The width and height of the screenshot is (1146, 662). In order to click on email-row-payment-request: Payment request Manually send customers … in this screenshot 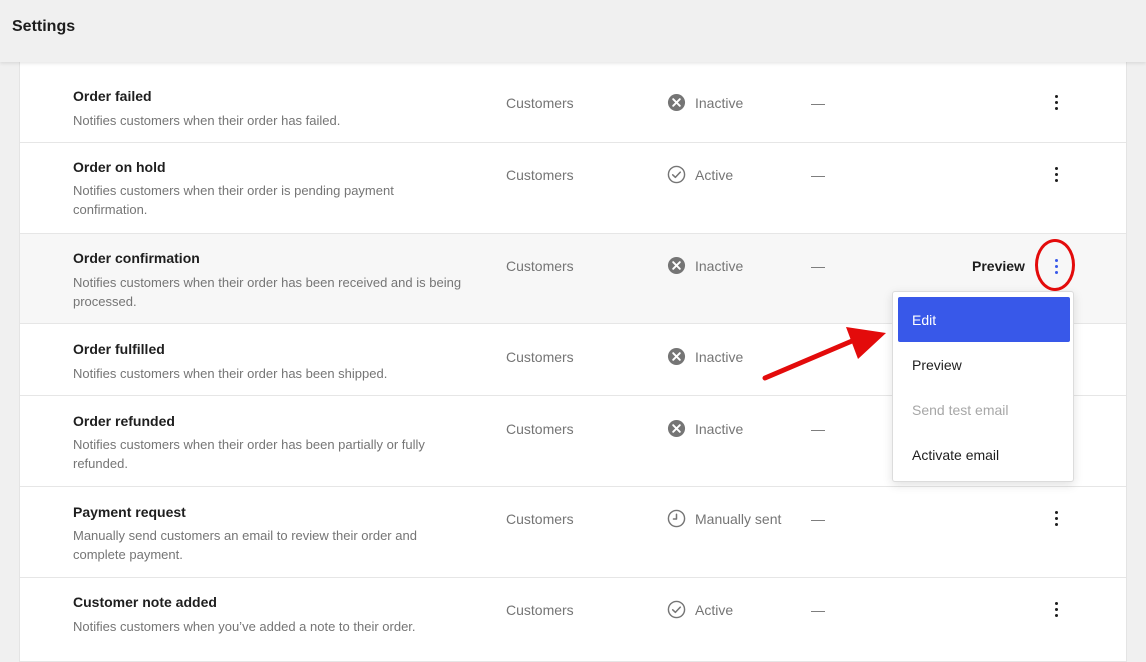, I will do `click(573, 532)`.